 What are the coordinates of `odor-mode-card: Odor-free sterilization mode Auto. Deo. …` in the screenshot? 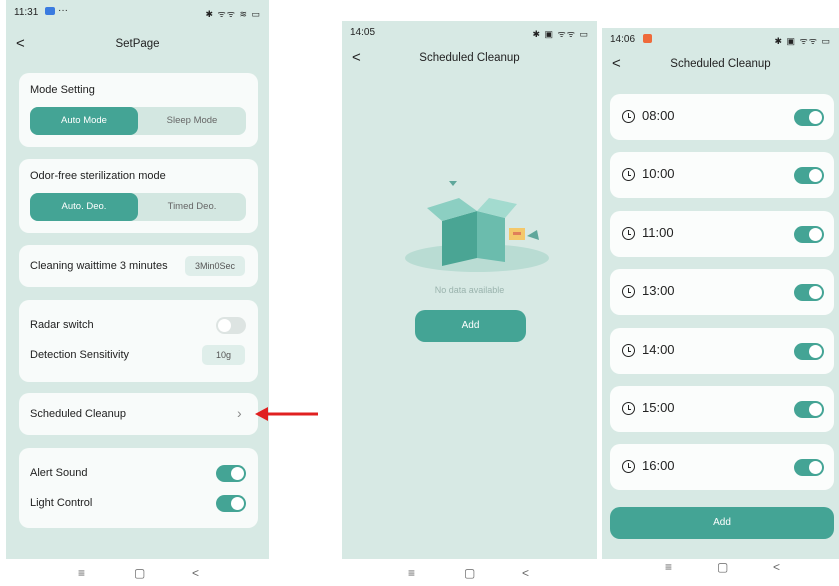 It's located at (138, 196).